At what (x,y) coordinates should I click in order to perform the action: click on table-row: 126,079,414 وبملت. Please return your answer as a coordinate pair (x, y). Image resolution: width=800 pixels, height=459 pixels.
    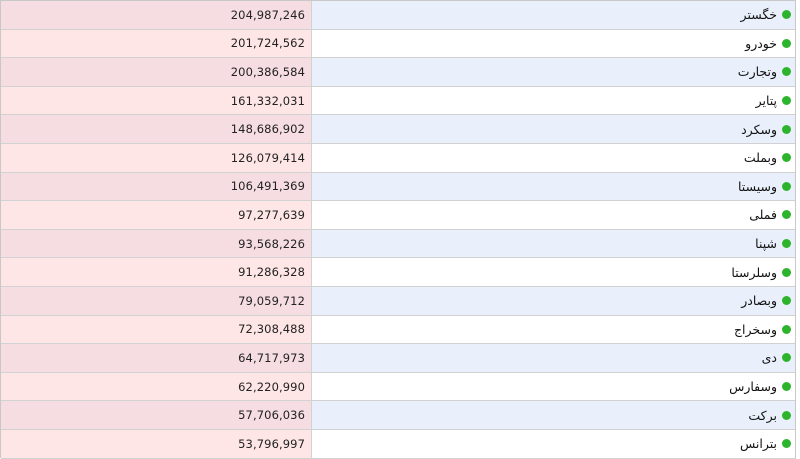
    Looking at the image, I should click on (398, 158).